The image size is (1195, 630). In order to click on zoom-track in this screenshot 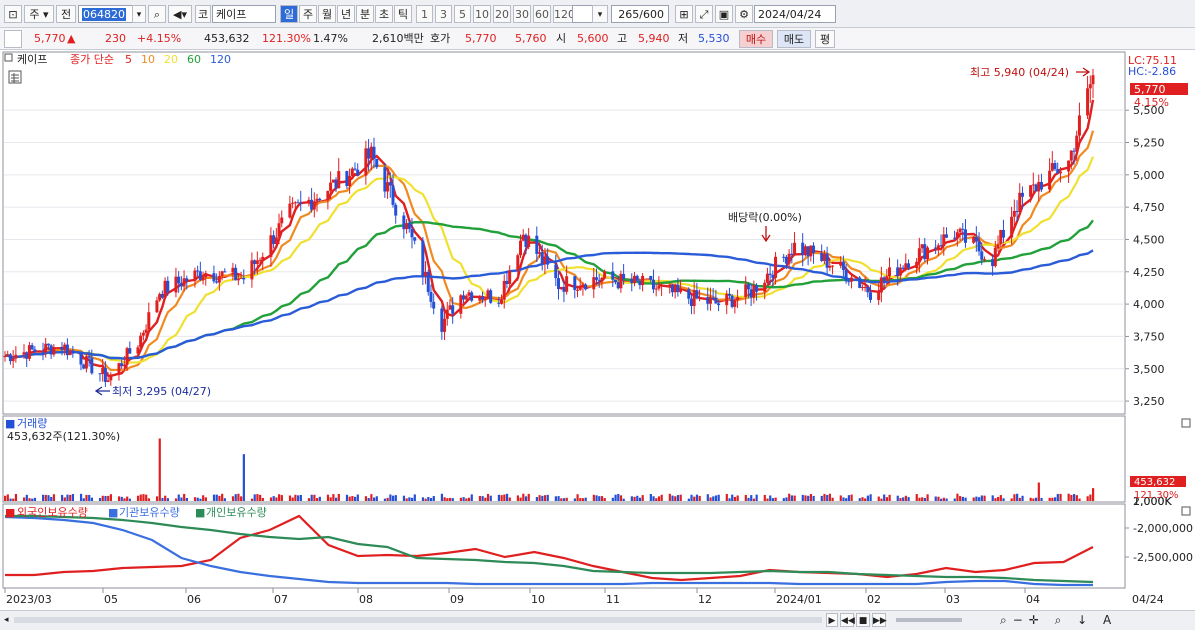, I will do `click(929, 620)`.